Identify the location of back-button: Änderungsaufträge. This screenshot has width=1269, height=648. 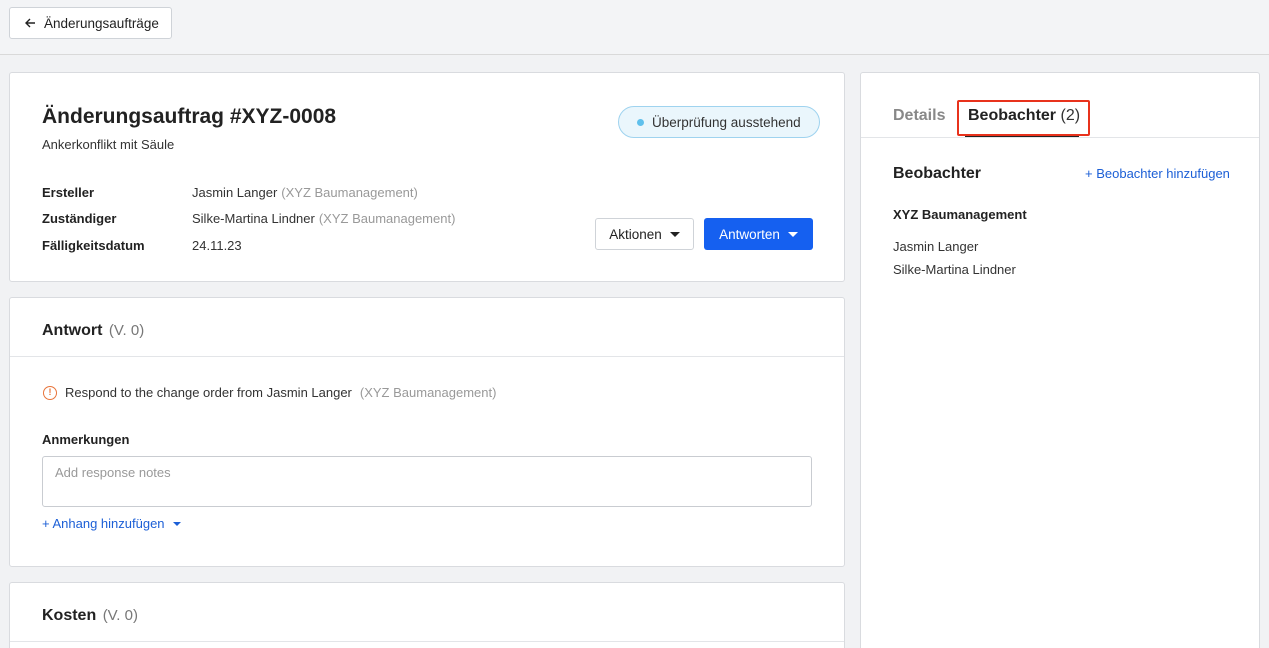
(90, 23).